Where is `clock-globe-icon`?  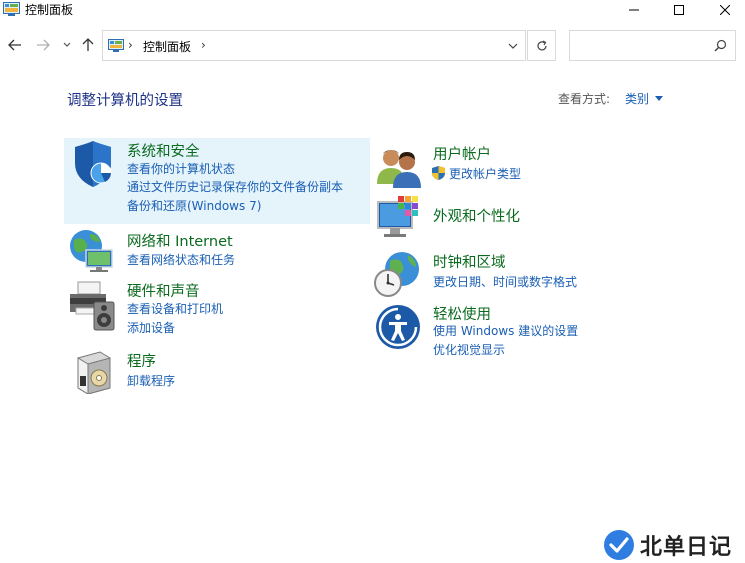
clock-globe-icon is located at coordinates (396, 274).